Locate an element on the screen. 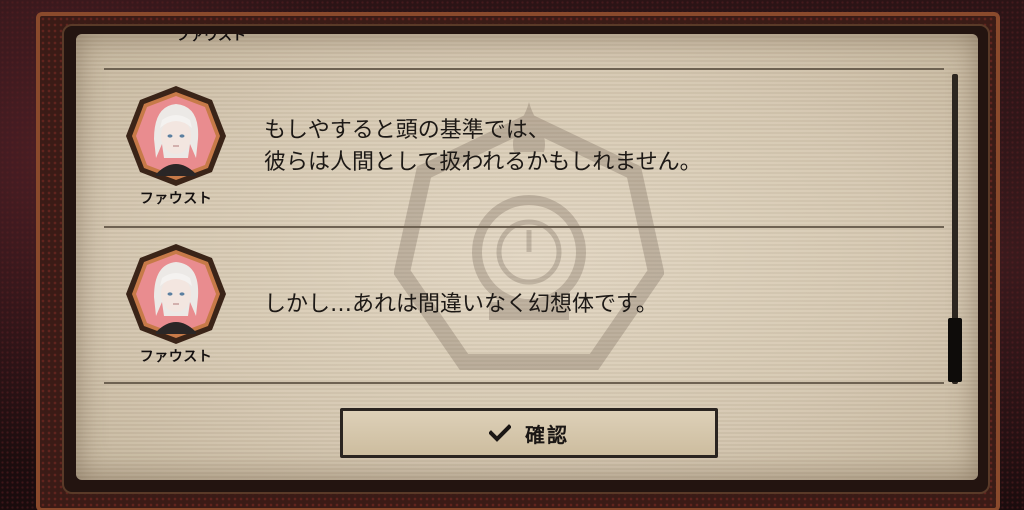 The width and height of the screenshot is (1024, 510). dialogue-line: しかし…あれは間違いなく幻想体です。 is located at coordinates (461, 304).